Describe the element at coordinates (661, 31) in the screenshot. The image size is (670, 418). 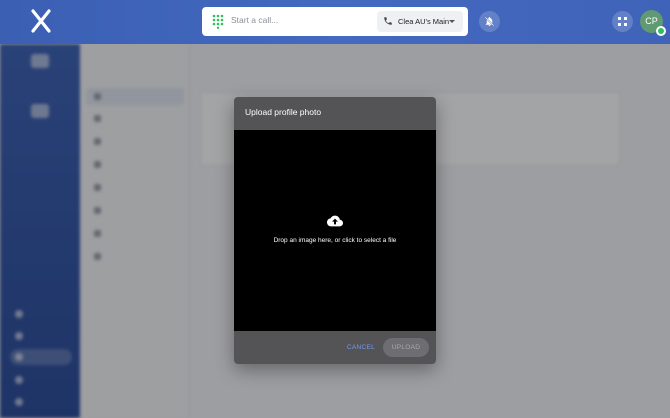
I see `presence-status-indicator` at that location.